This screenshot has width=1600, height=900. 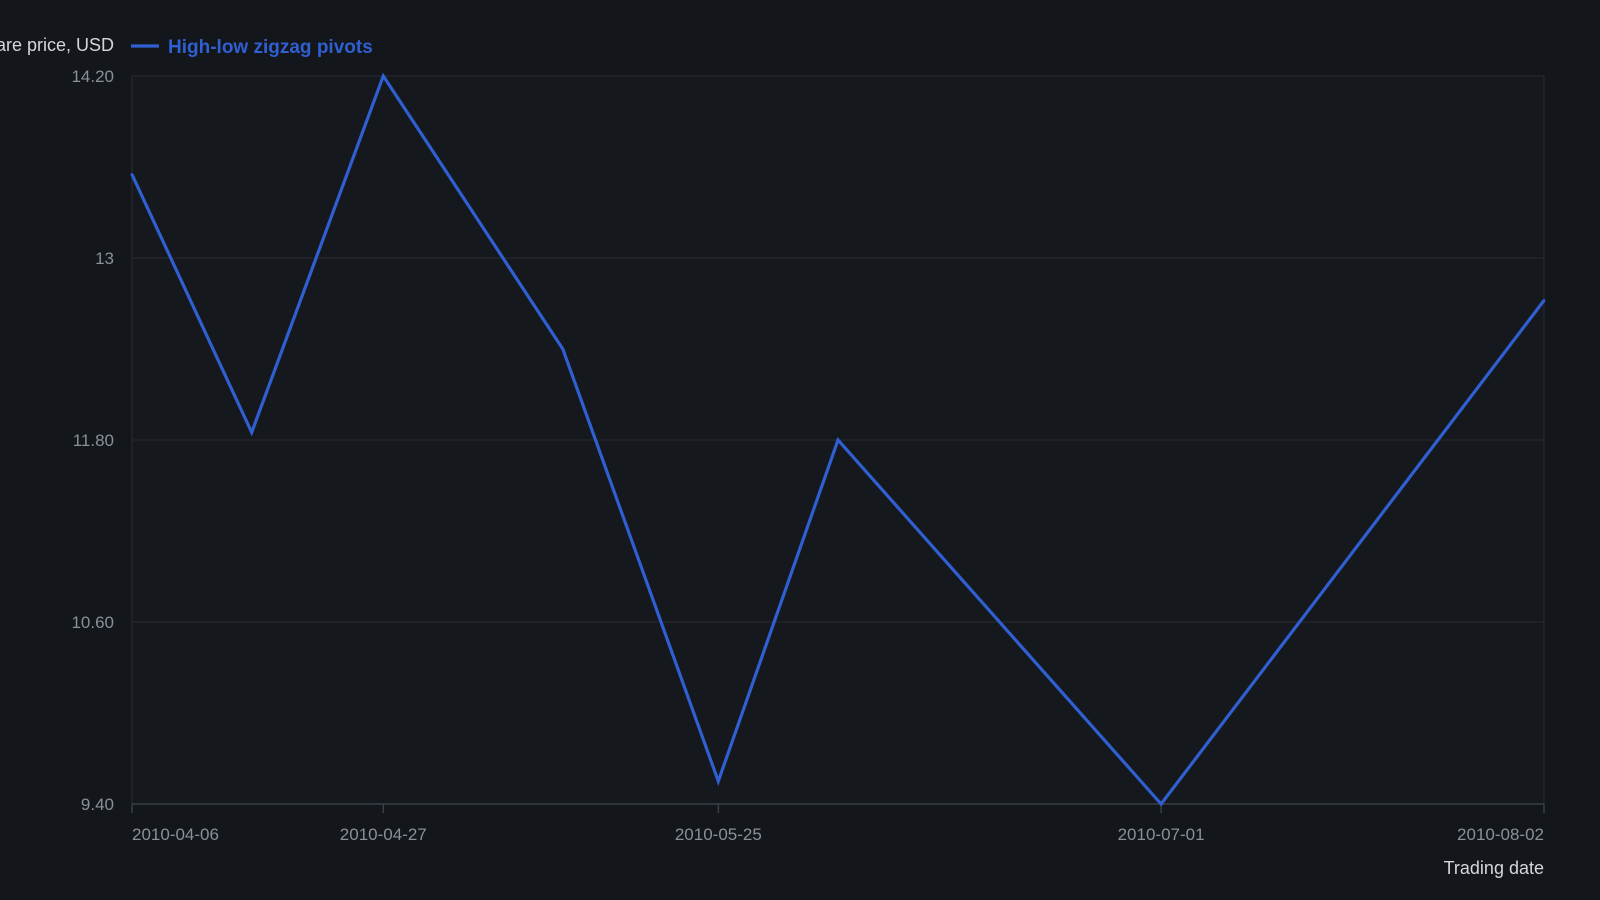 I want to click on x-tick-label: 2010-05-25, so click(x=718, y=834).